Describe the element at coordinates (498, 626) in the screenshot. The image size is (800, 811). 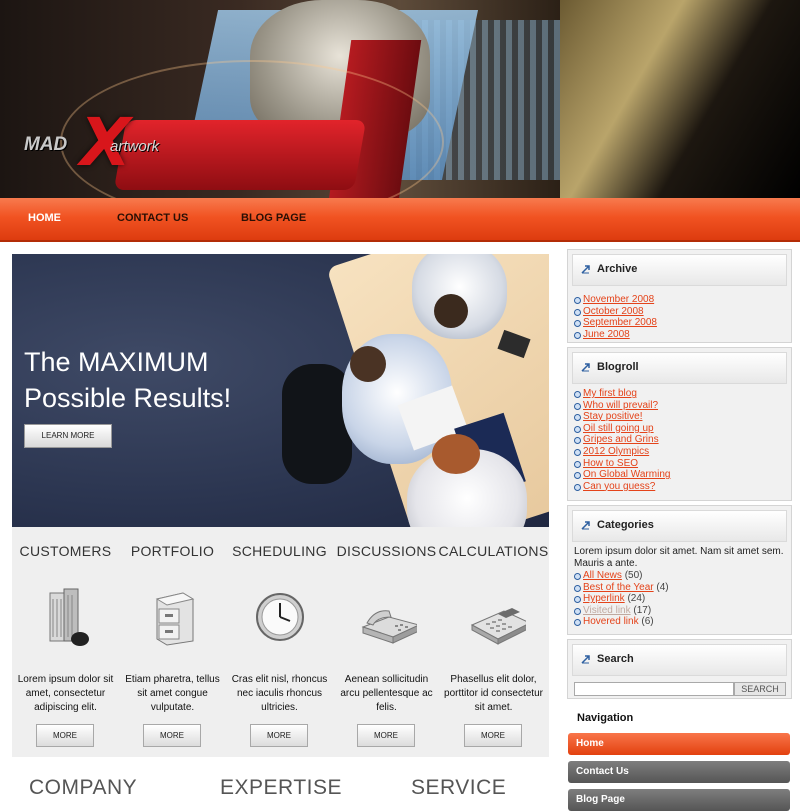
I see `calculator-icon` at that location.